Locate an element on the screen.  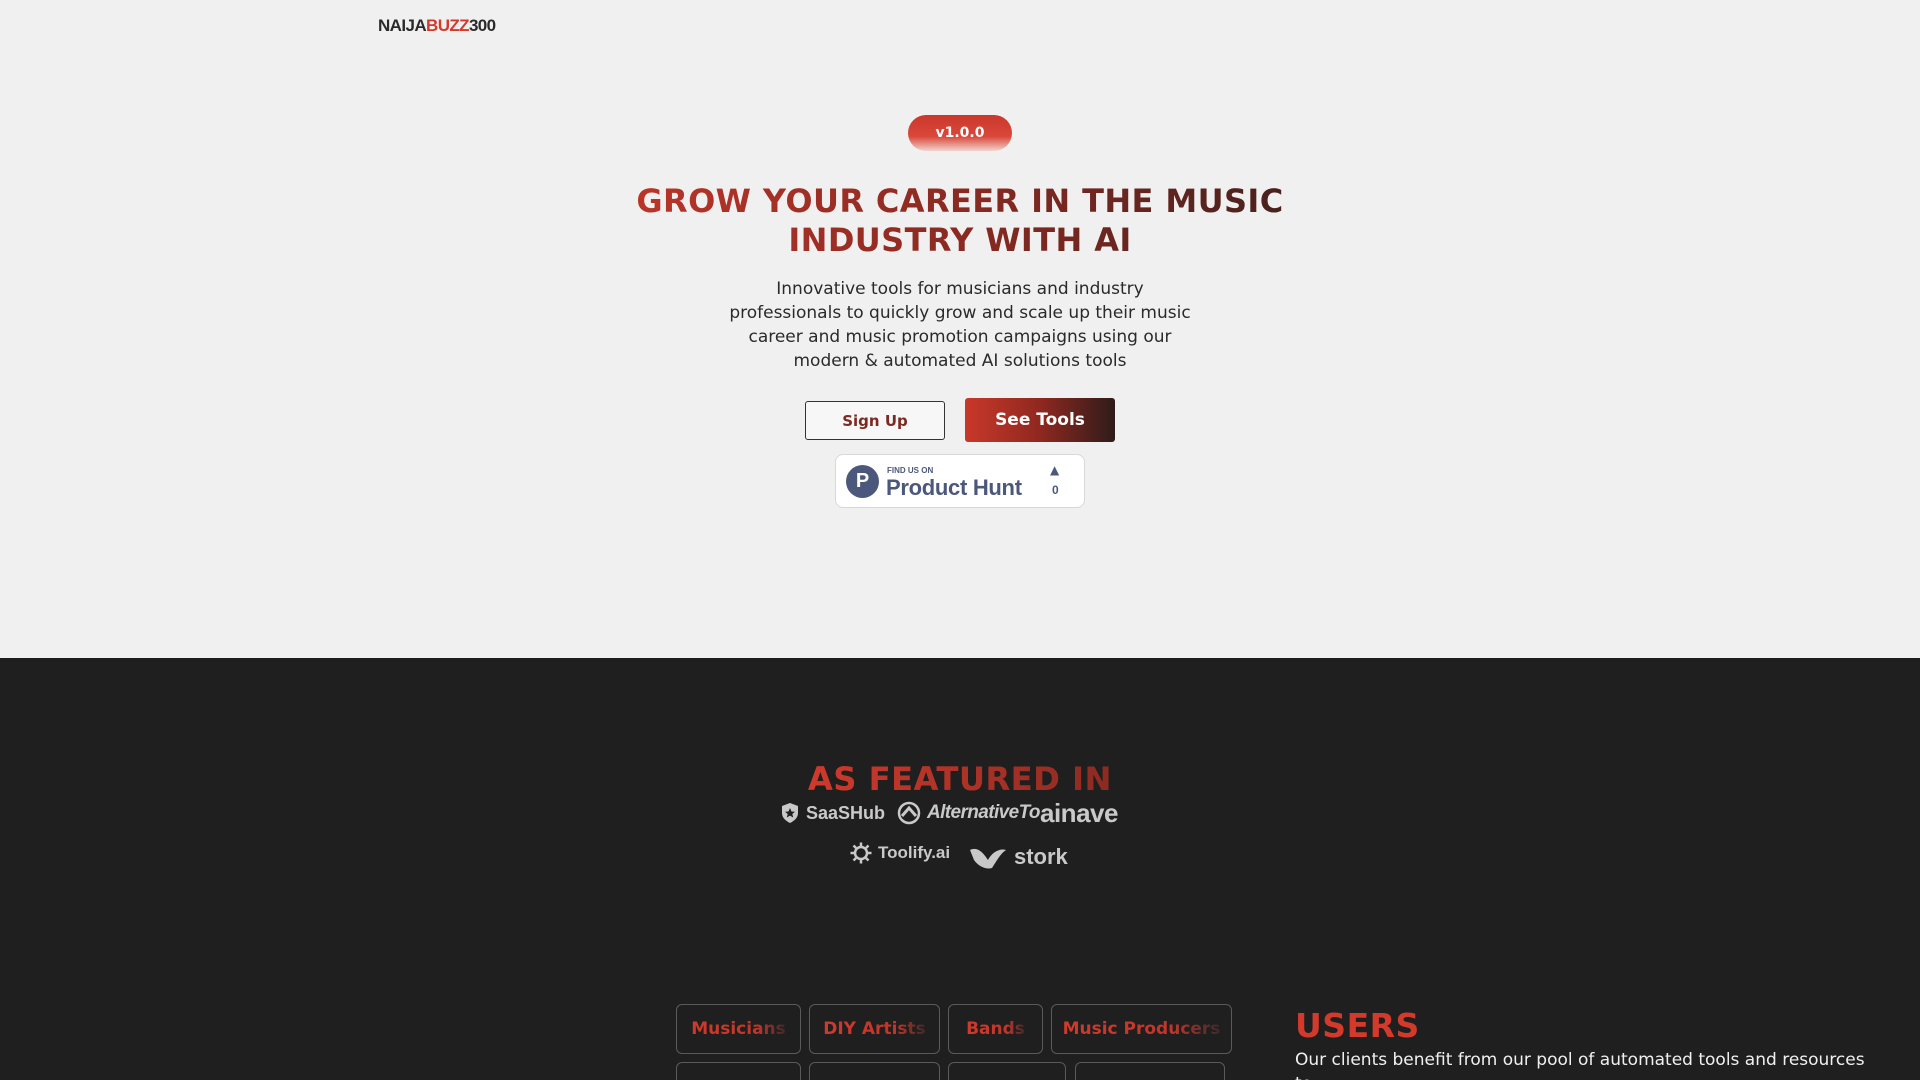
featured-title-text: AS FEATURED IN is located at coordinates (960, 779).